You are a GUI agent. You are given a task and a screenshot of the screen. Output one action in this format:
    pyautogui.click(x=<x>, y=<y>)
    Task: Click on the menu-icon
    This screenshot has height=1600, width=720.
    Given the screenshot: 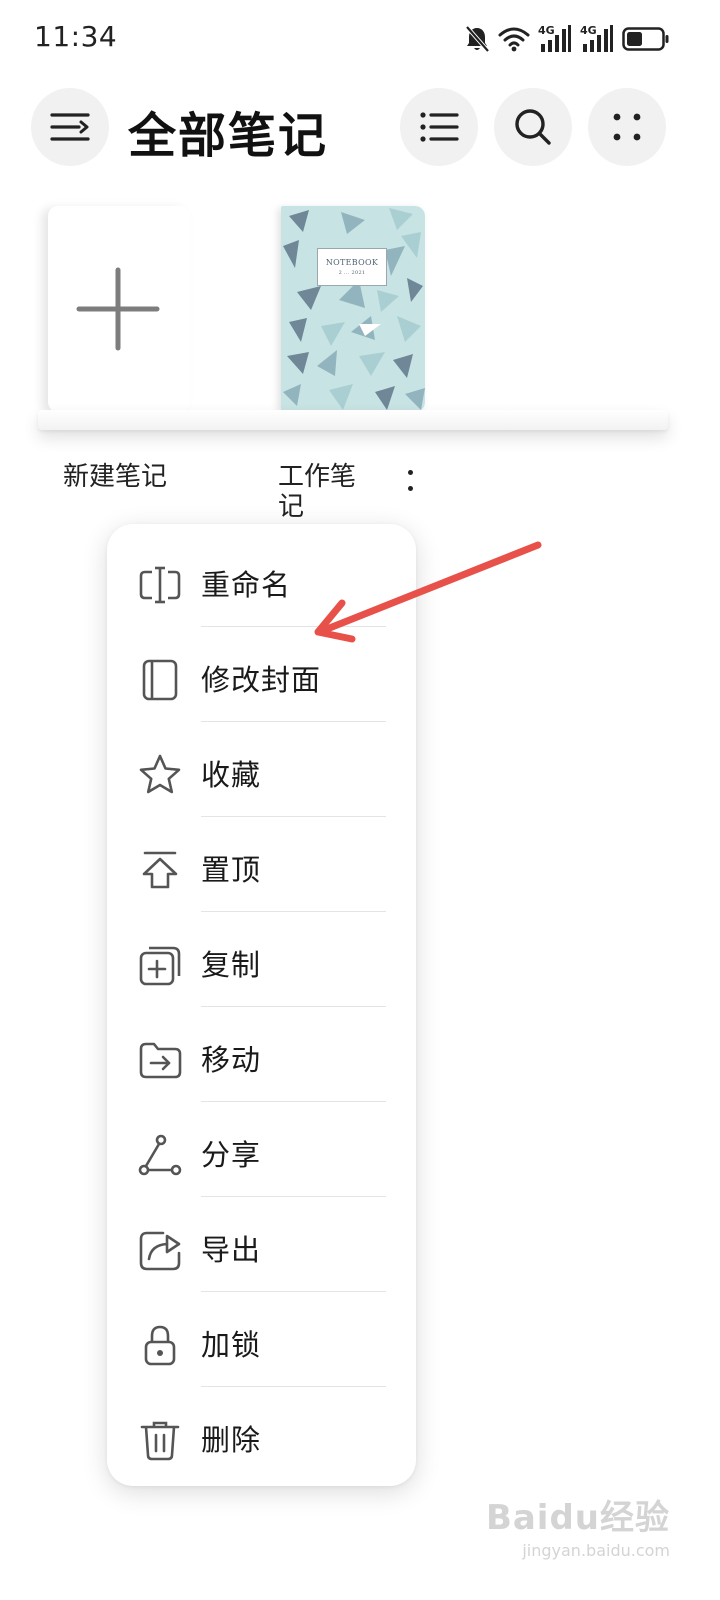 What is the action you would take?
    pyautogui.click(x=70, y=127)
    